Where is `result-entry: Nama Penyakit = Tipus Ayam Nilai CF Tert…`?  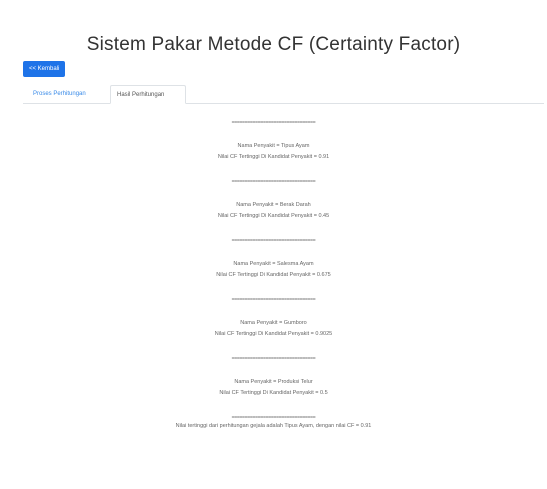
result-entry: Nama Penyakit = Tipus Ayam Nilai CF Tert… is located at coordinates (273, 152).